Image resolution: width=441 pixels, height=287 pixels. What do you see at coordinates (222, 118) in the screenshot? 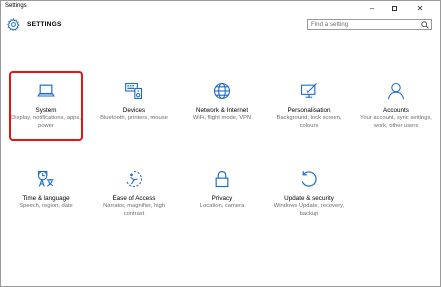
I see `tile-description: WiFi, flight mode, VPN` at bounding box center [222, 118].